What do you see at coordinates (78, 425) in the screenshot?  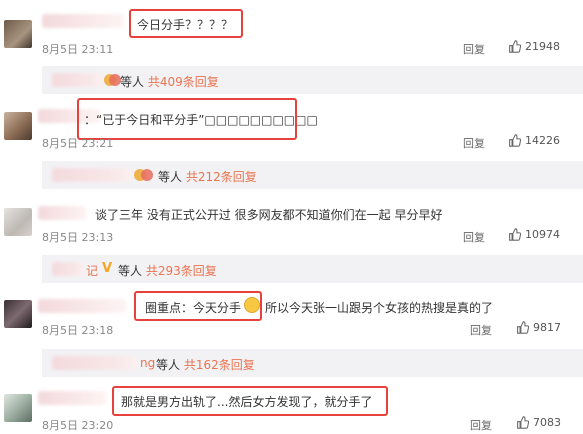 I see `comment-time: 8月5日 23:20` at bounding box center [78, 425].